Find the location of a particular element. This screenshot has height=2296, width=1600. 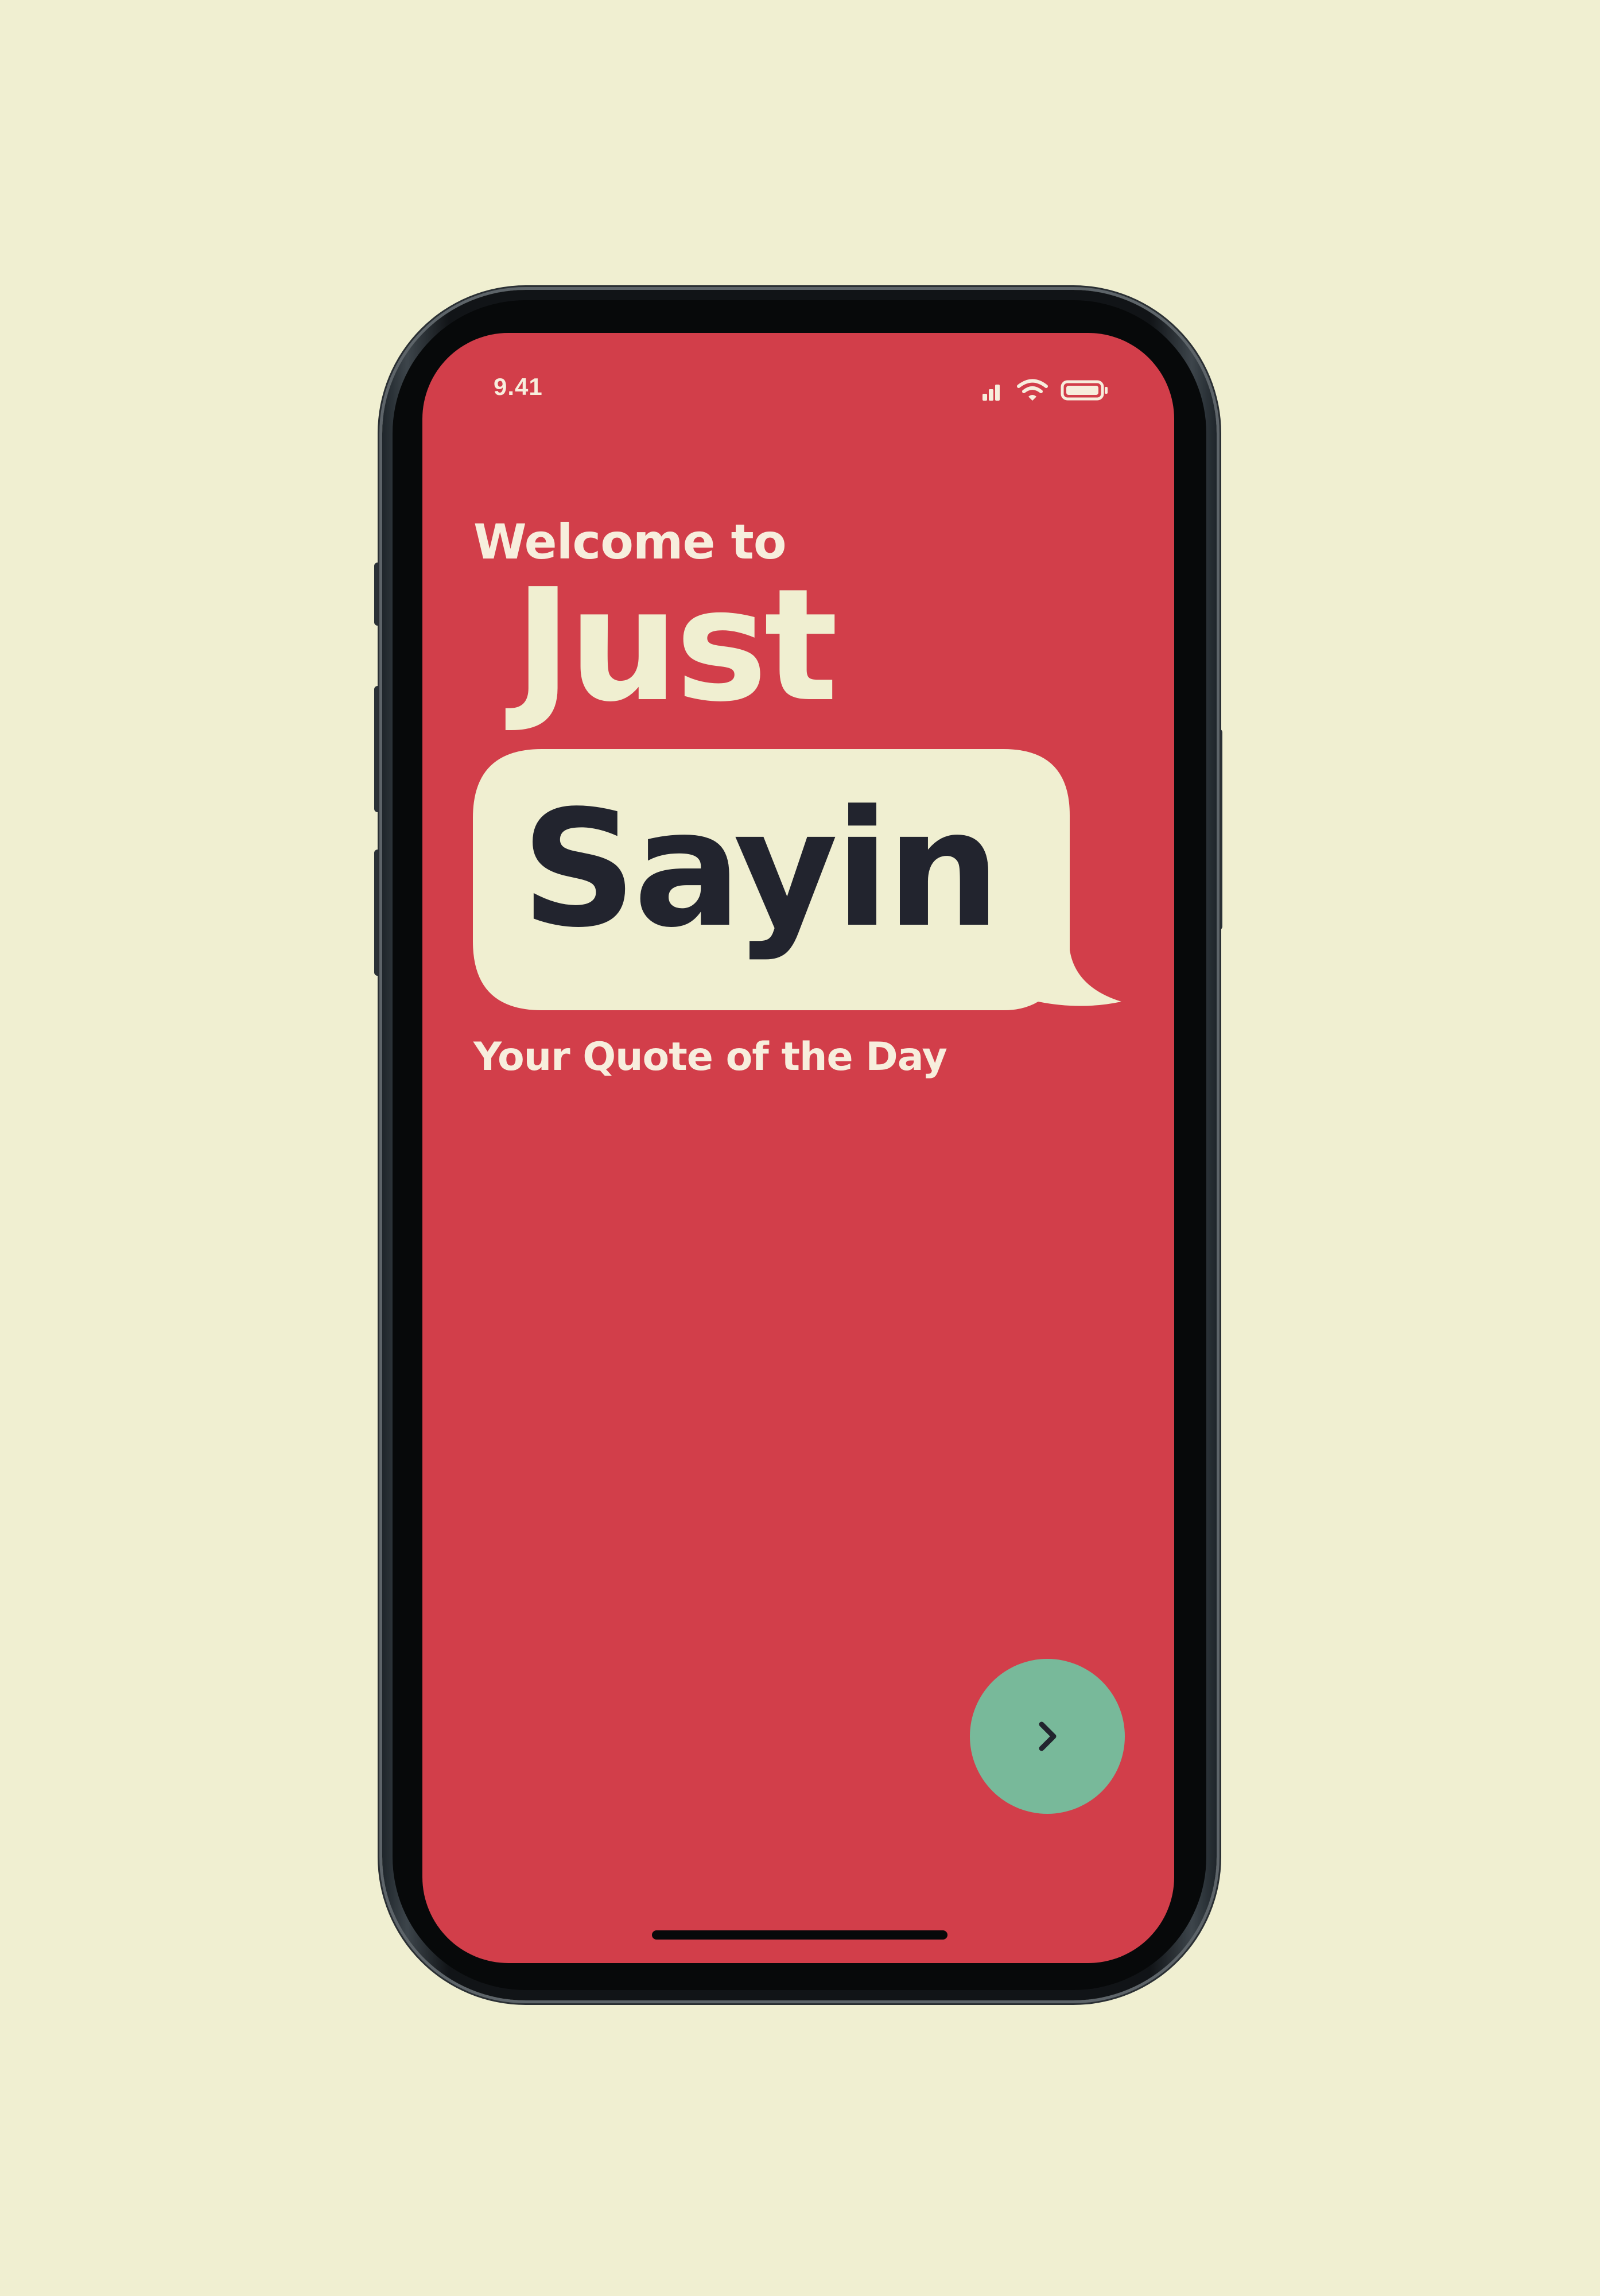

status-icons is located at coordinates (1045, 390).